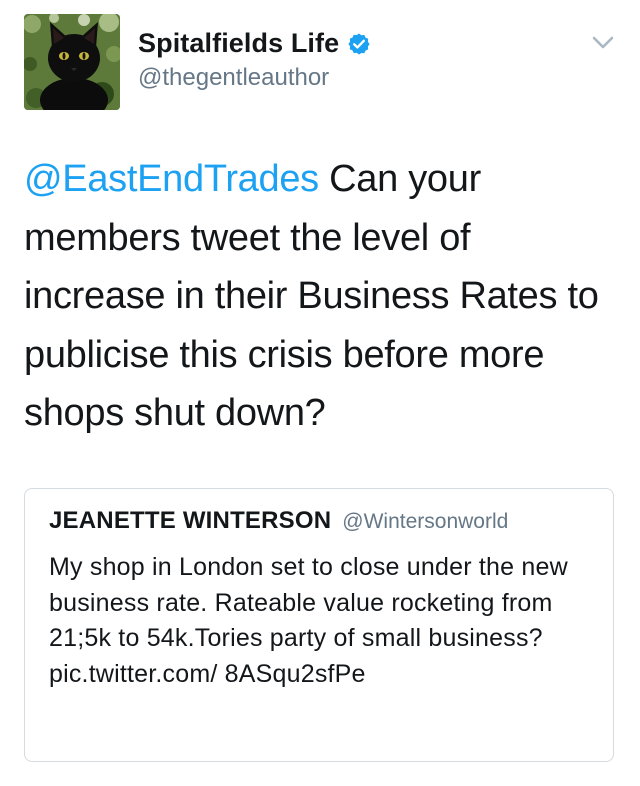 Image resolution: width=640 pixels, height=786 pixels. What do you see at coordinates (603, 43) in the screenshot?
I see `chevron-down-icon` at bounding box center [603, 43].